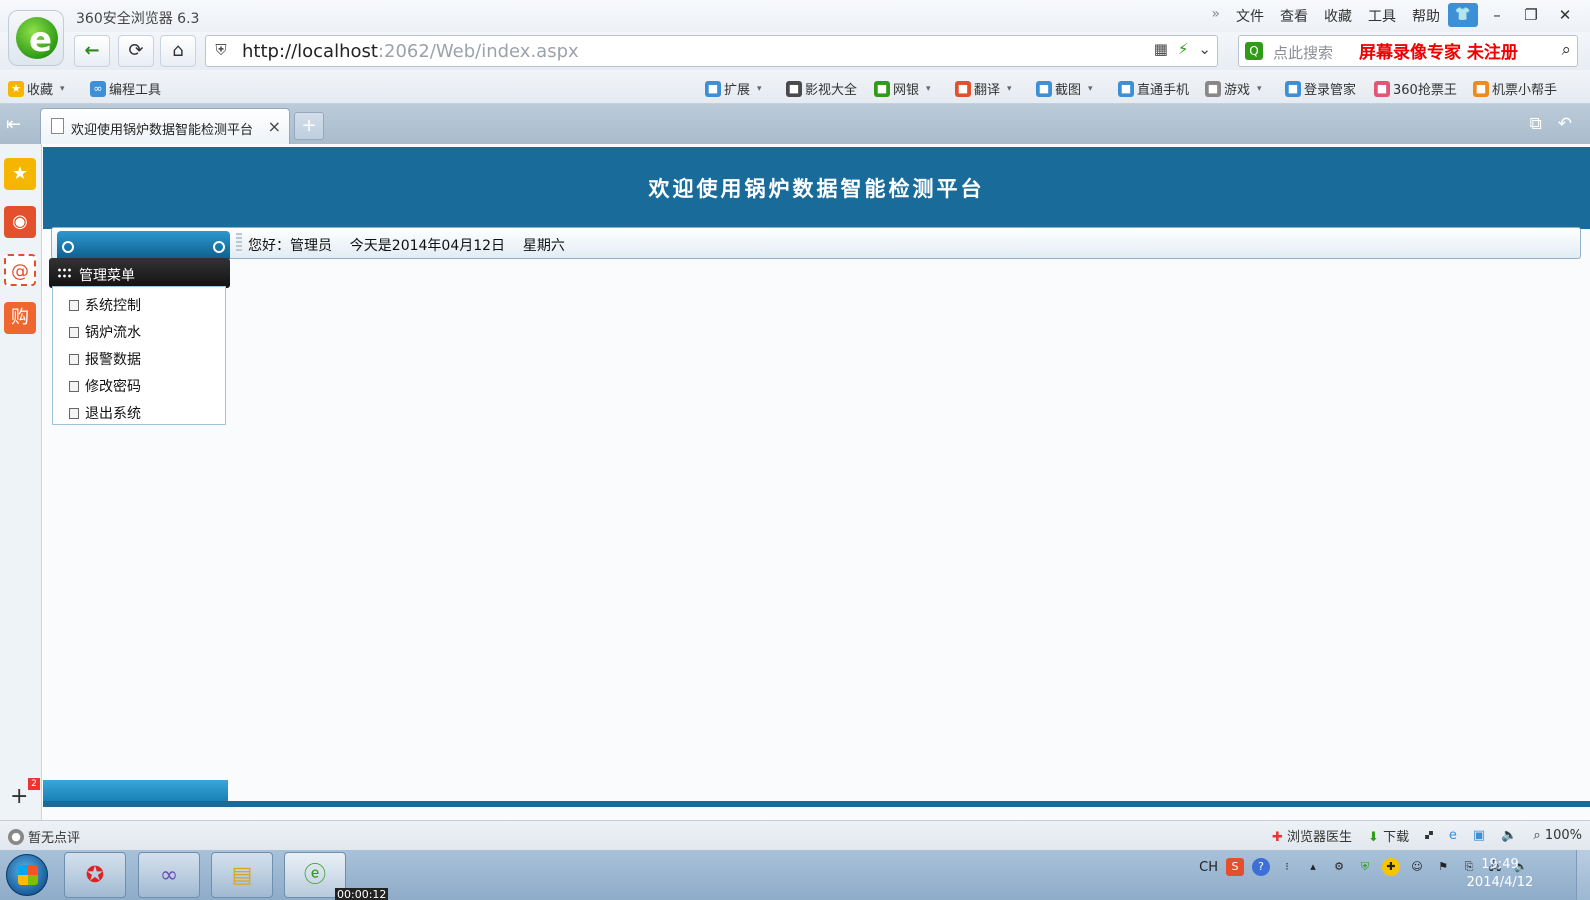 The height and width of the screenshot is (900, 1590). I want to click on fav-bookmarks: ★ 收藏 ▾, so click(36, 88).